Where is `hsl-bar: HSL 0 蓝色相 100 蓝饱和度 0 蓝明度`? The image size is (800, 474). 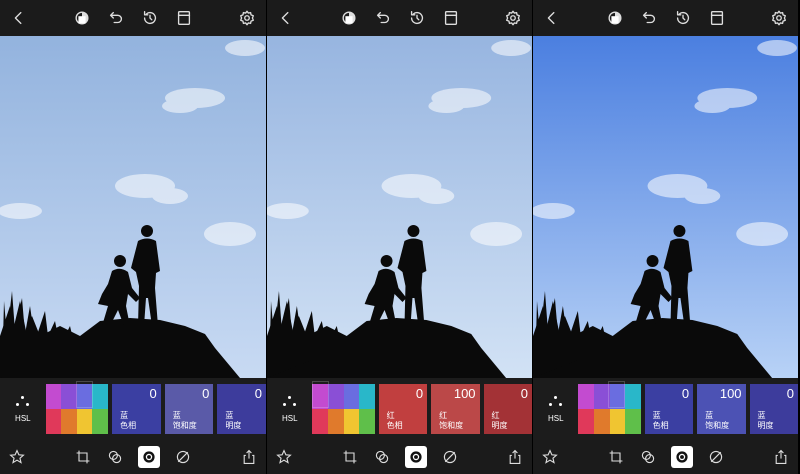
hsl-bar: HSL 0 蓝色相 100 蓝饱和度 0 蓝明度 is located at coordinates (665, 409).